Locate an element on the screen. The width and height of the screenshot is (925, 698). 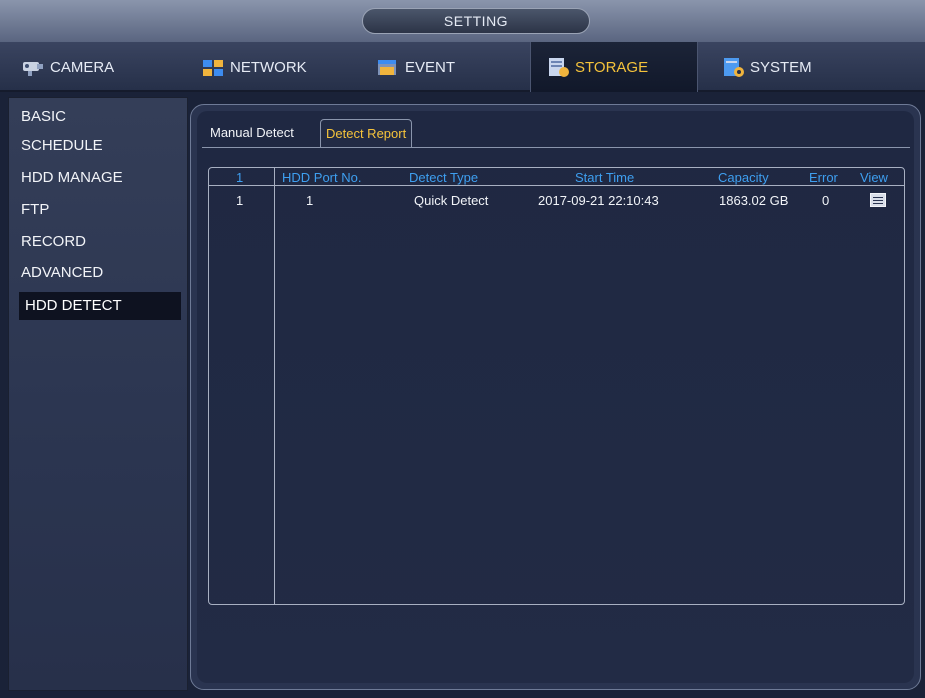
details-icon is located at coordinates (878, 200).